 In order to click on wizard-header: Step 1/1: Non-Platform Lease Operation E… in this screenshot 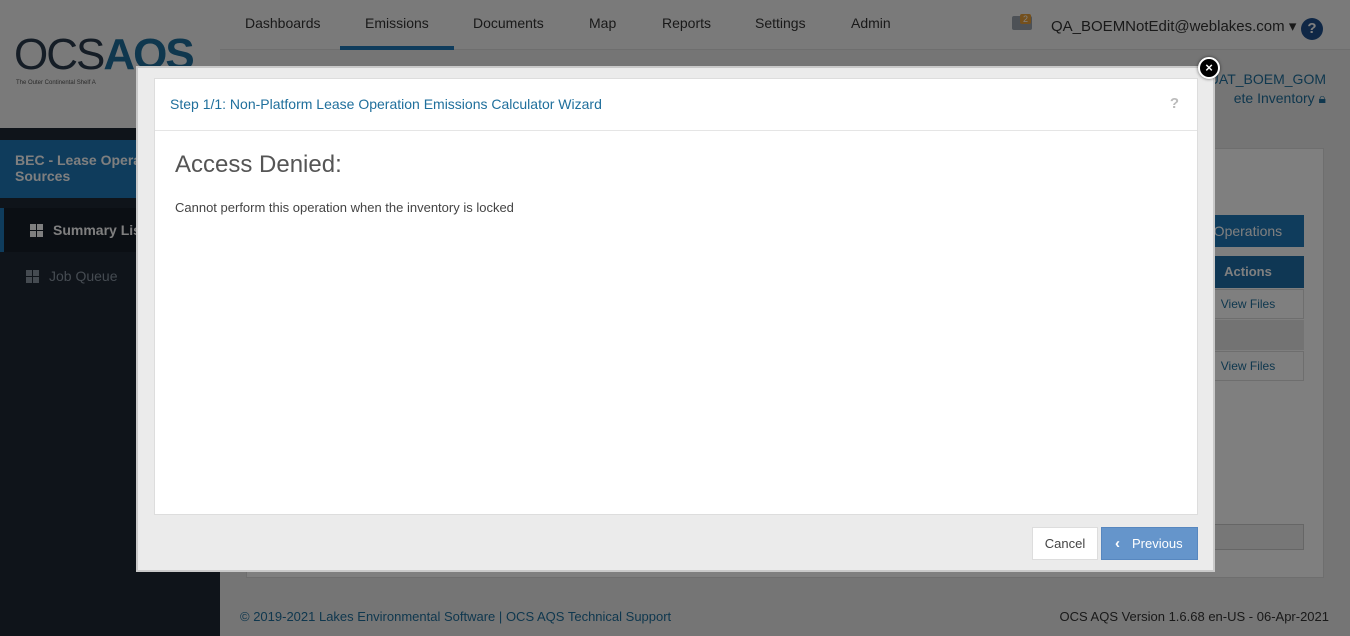, I will do `click(676, 105)`.